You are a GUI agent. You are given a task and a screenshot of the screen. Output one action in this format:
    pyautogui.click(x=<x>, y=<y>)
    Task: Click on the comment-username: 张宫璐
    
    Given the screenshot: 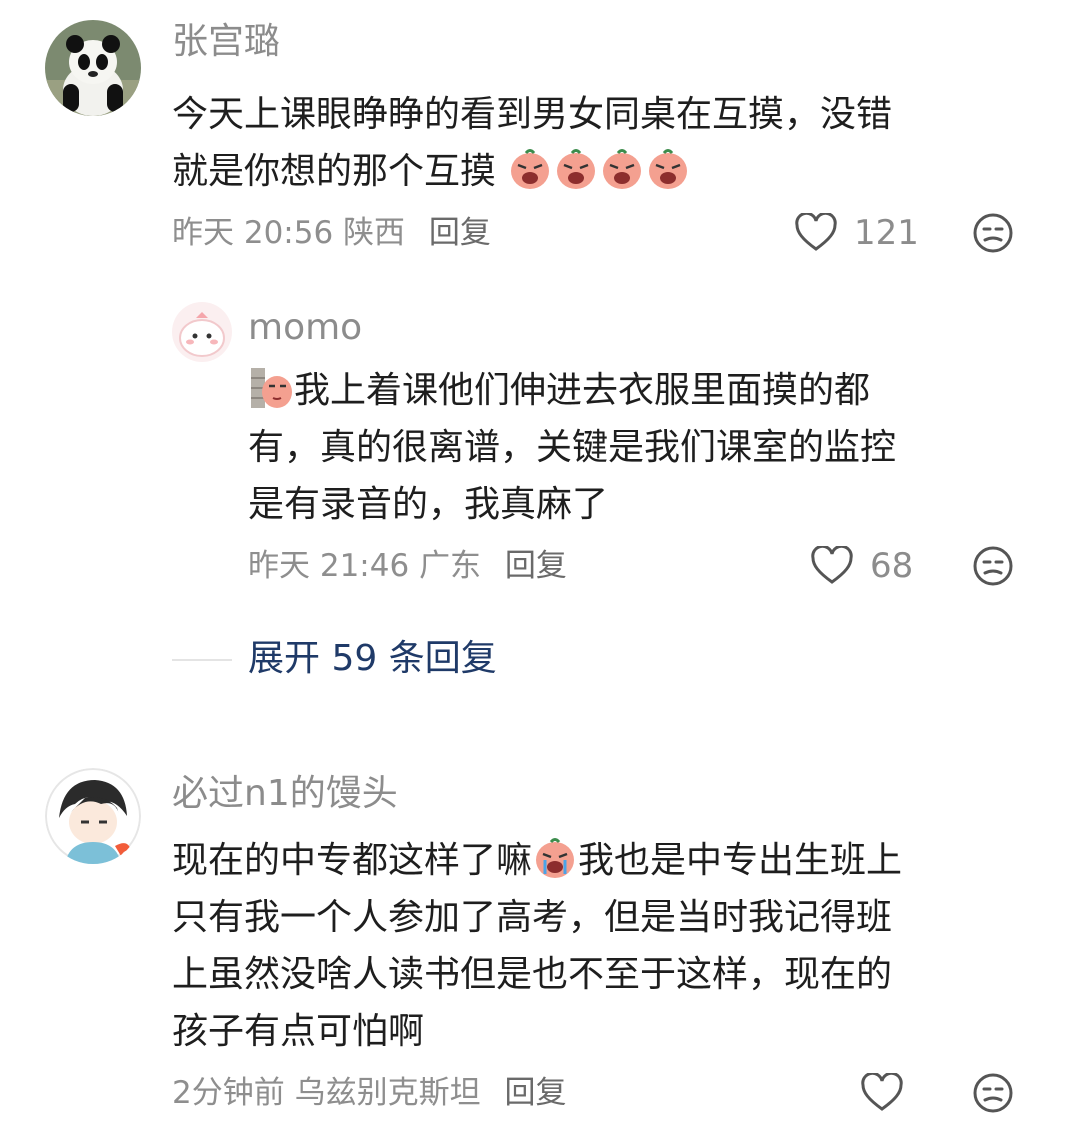 What is the action you would take?
    pyautogui.click(x=226, y=42)
    